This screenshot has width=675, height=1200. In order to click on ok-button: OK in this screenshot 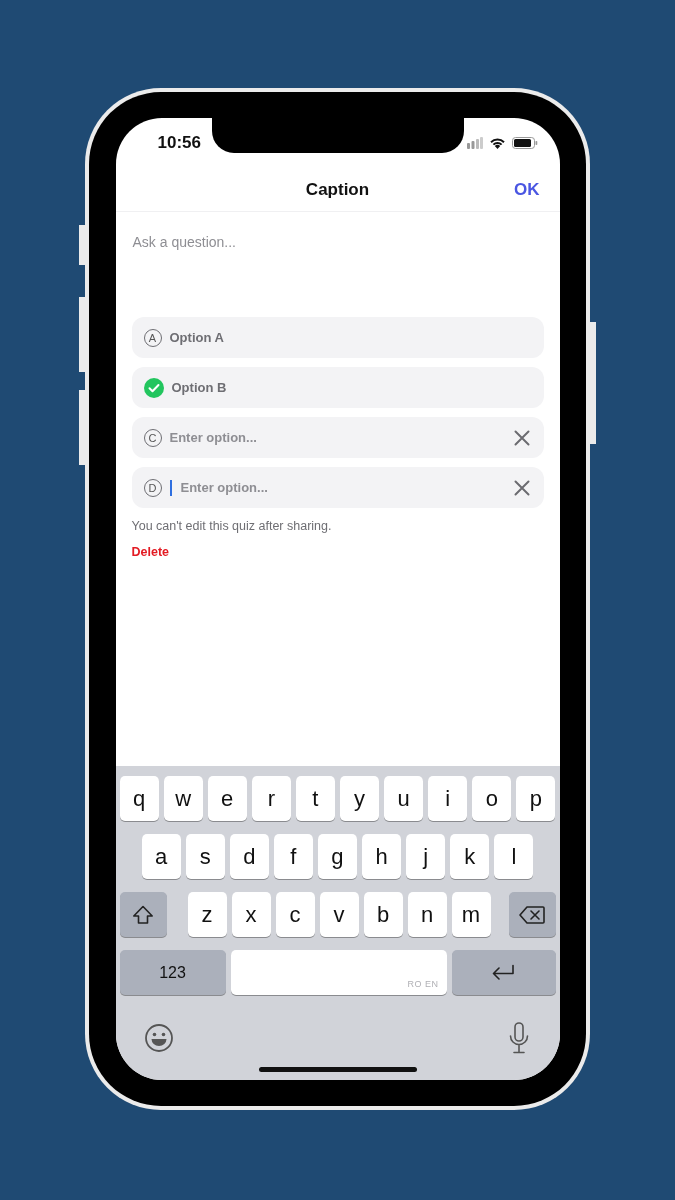, I will do `click(527, 189)`.